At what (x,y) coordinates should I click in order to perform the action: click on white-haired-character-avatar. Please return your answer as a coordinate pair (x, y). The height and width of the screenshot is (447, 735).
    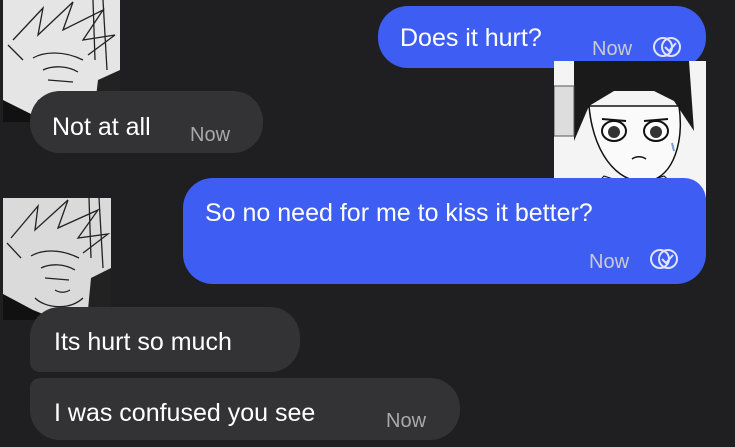
    Looking at the image, I should click on (57, 259).